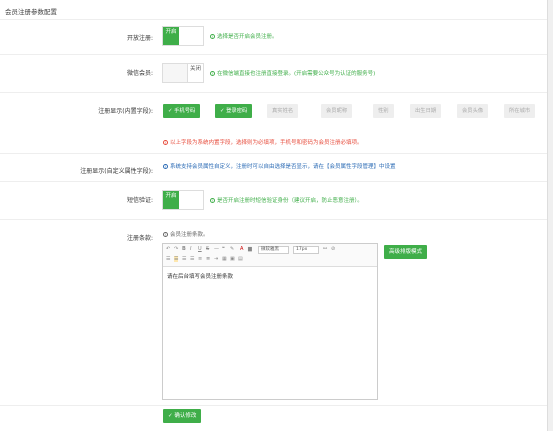 The width and height of the screenshot is (553, 431). I want to click on open-register-toggle: 开启, so click(183, 36).